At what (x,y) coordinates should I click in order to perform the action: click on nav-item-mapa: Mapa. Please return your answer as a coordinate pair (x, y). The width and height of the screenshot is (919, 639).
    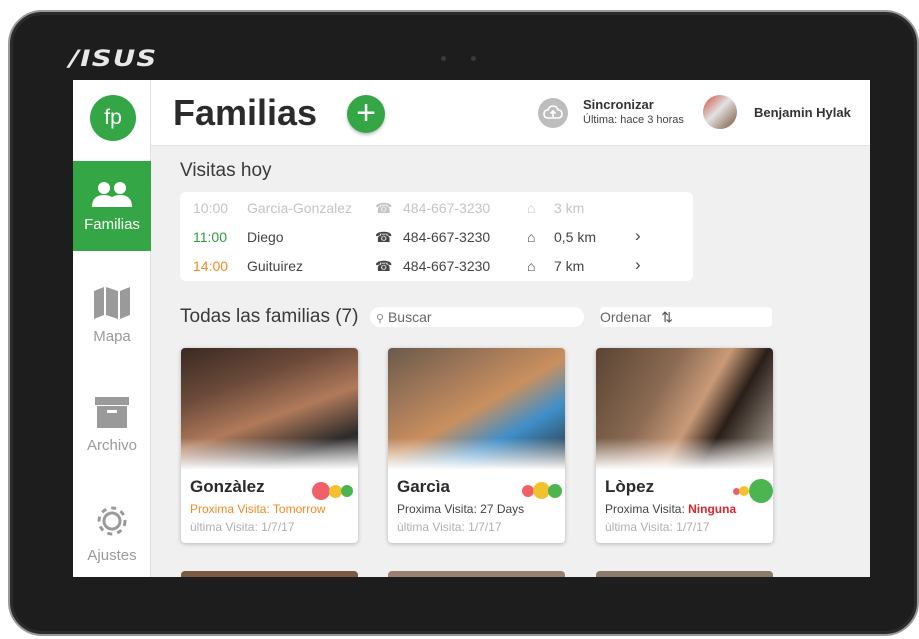
    Looking at the image, I should click on (112, 315).